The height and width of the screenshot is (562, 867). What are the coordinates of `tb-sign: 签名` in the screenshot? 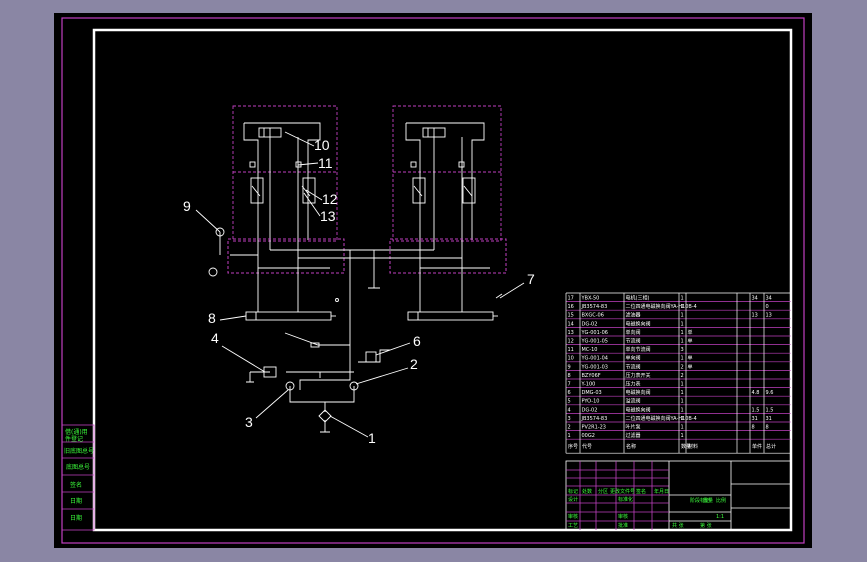 It's located at (641, 491).